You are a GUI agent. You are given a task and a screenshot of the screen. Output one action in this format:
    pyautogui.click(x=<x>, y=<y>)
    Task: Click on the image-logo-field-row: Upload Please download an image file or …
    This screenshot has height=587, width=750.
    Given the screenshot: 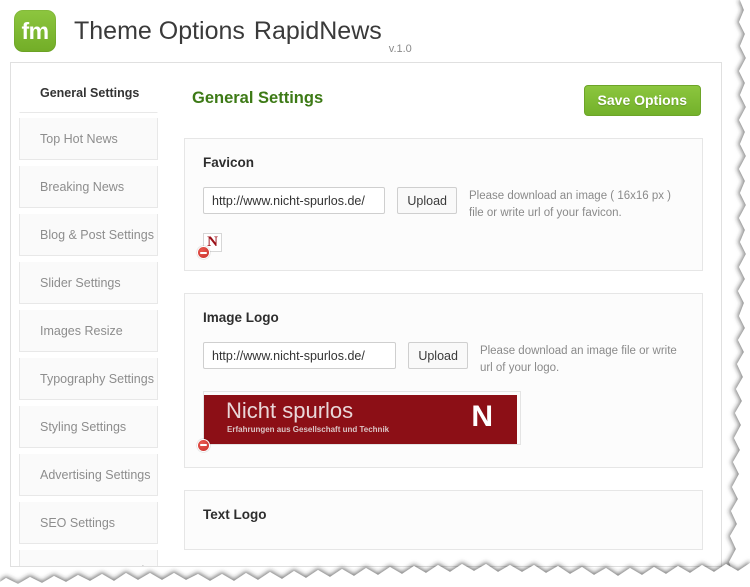 What is the action you would take?
    pyautogui.click(x=443, y=359)
    